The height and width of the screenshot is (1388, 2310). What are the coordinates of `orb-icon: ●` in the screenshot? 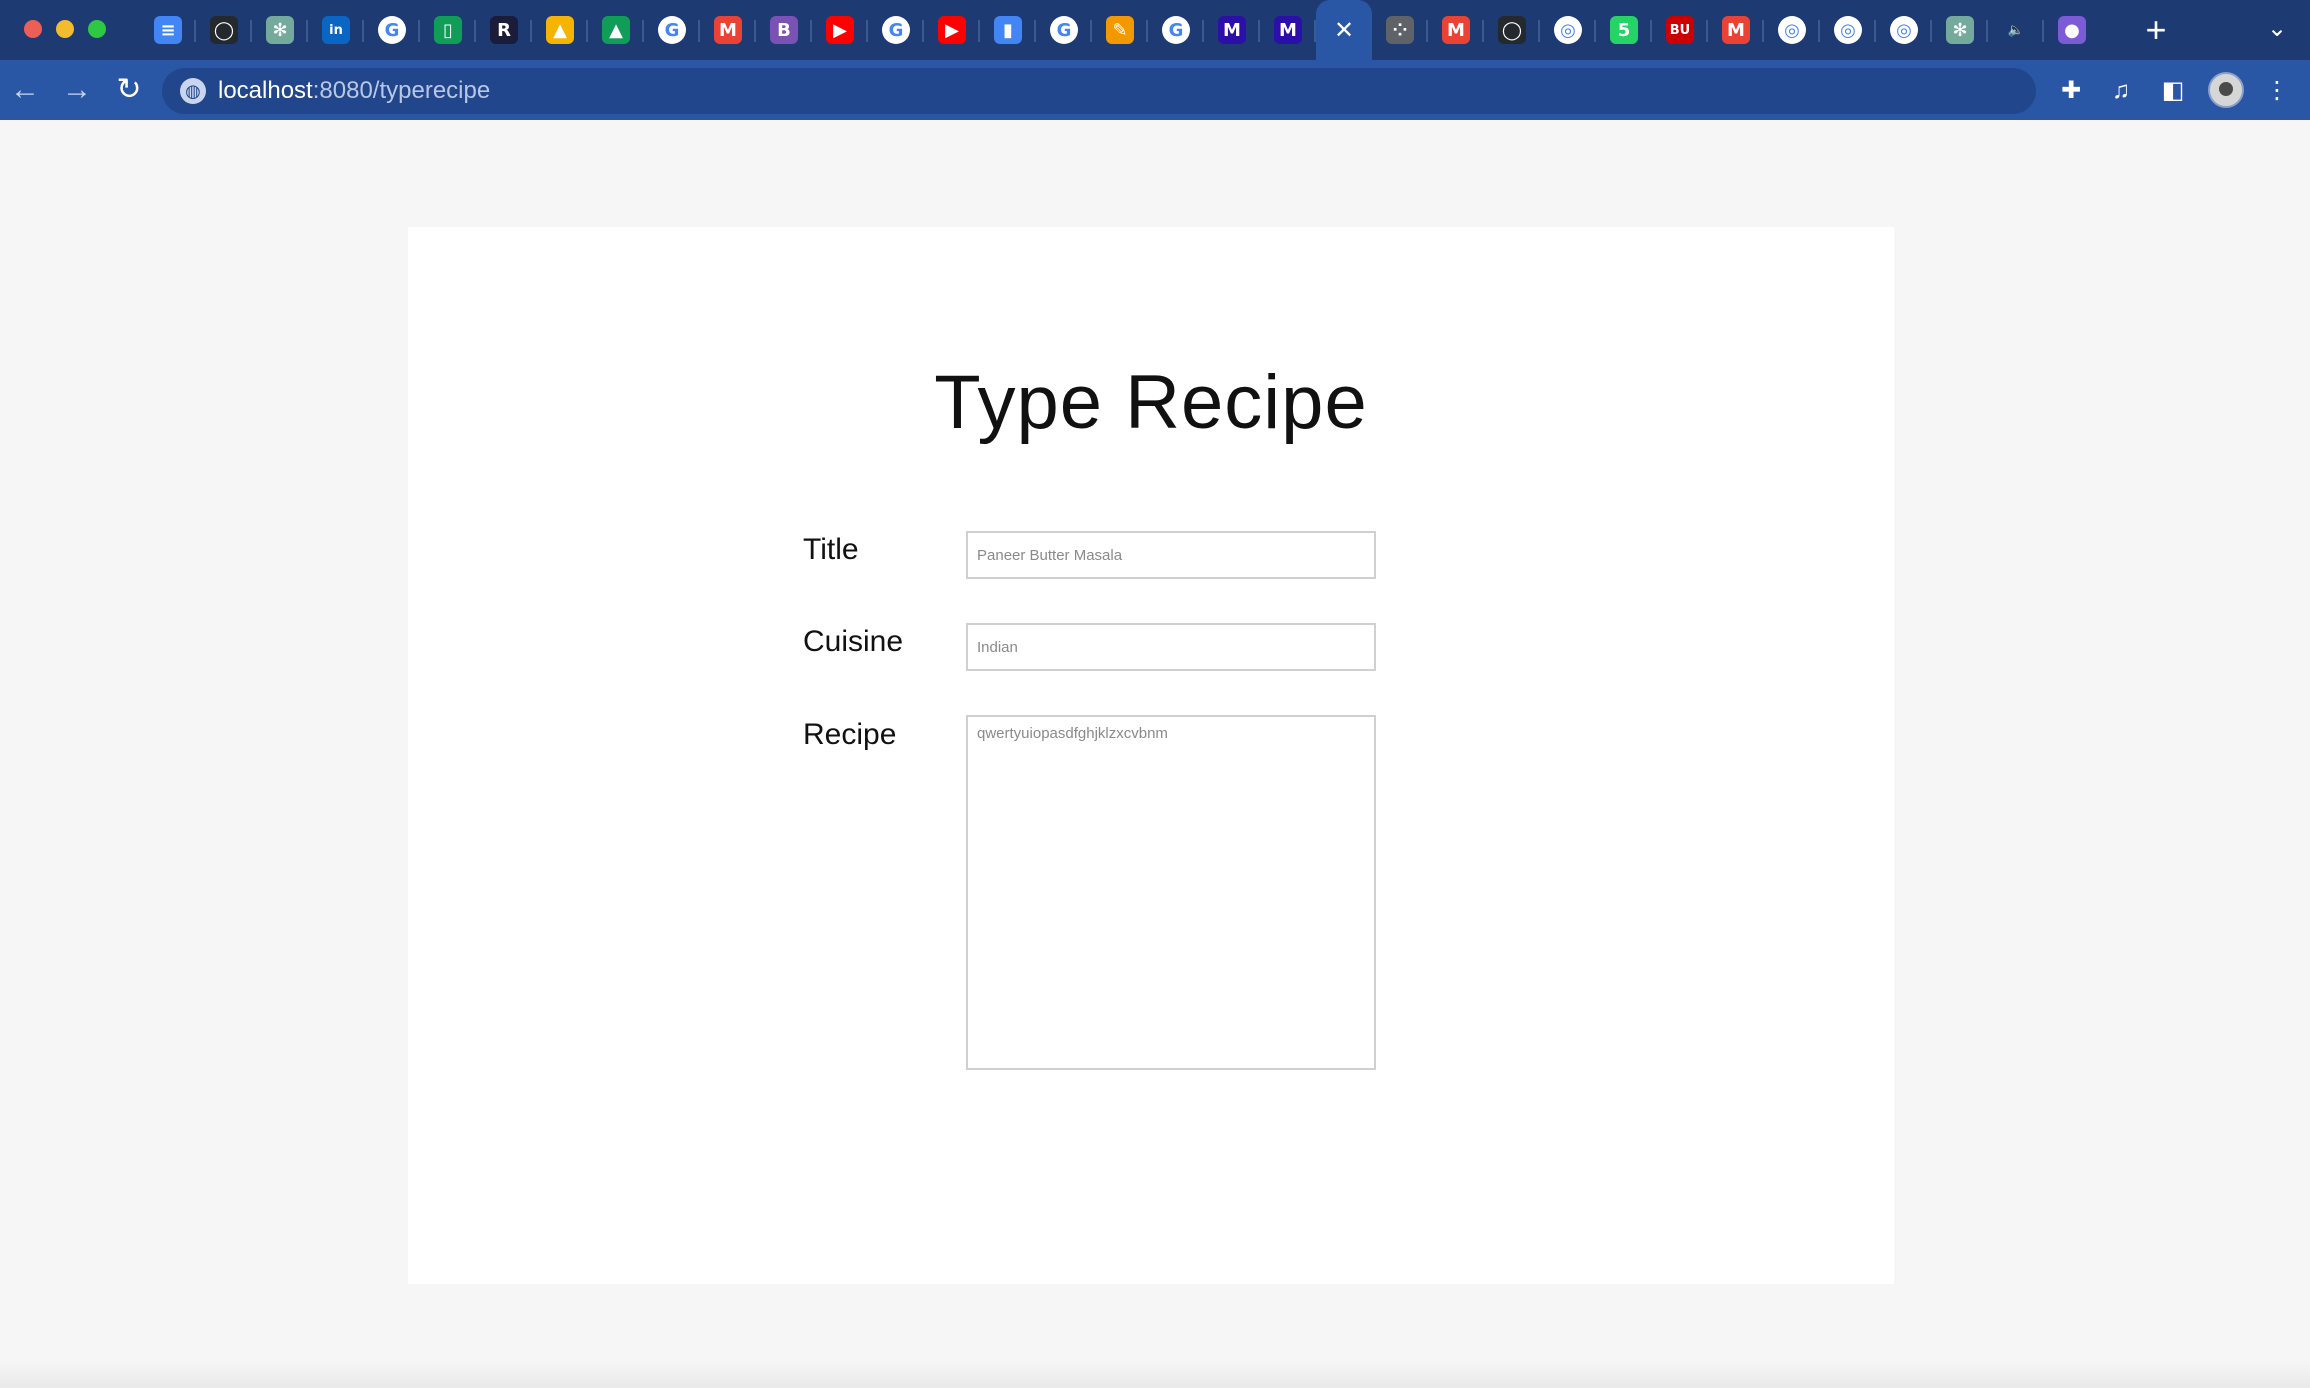 It's located at (2072, 30).